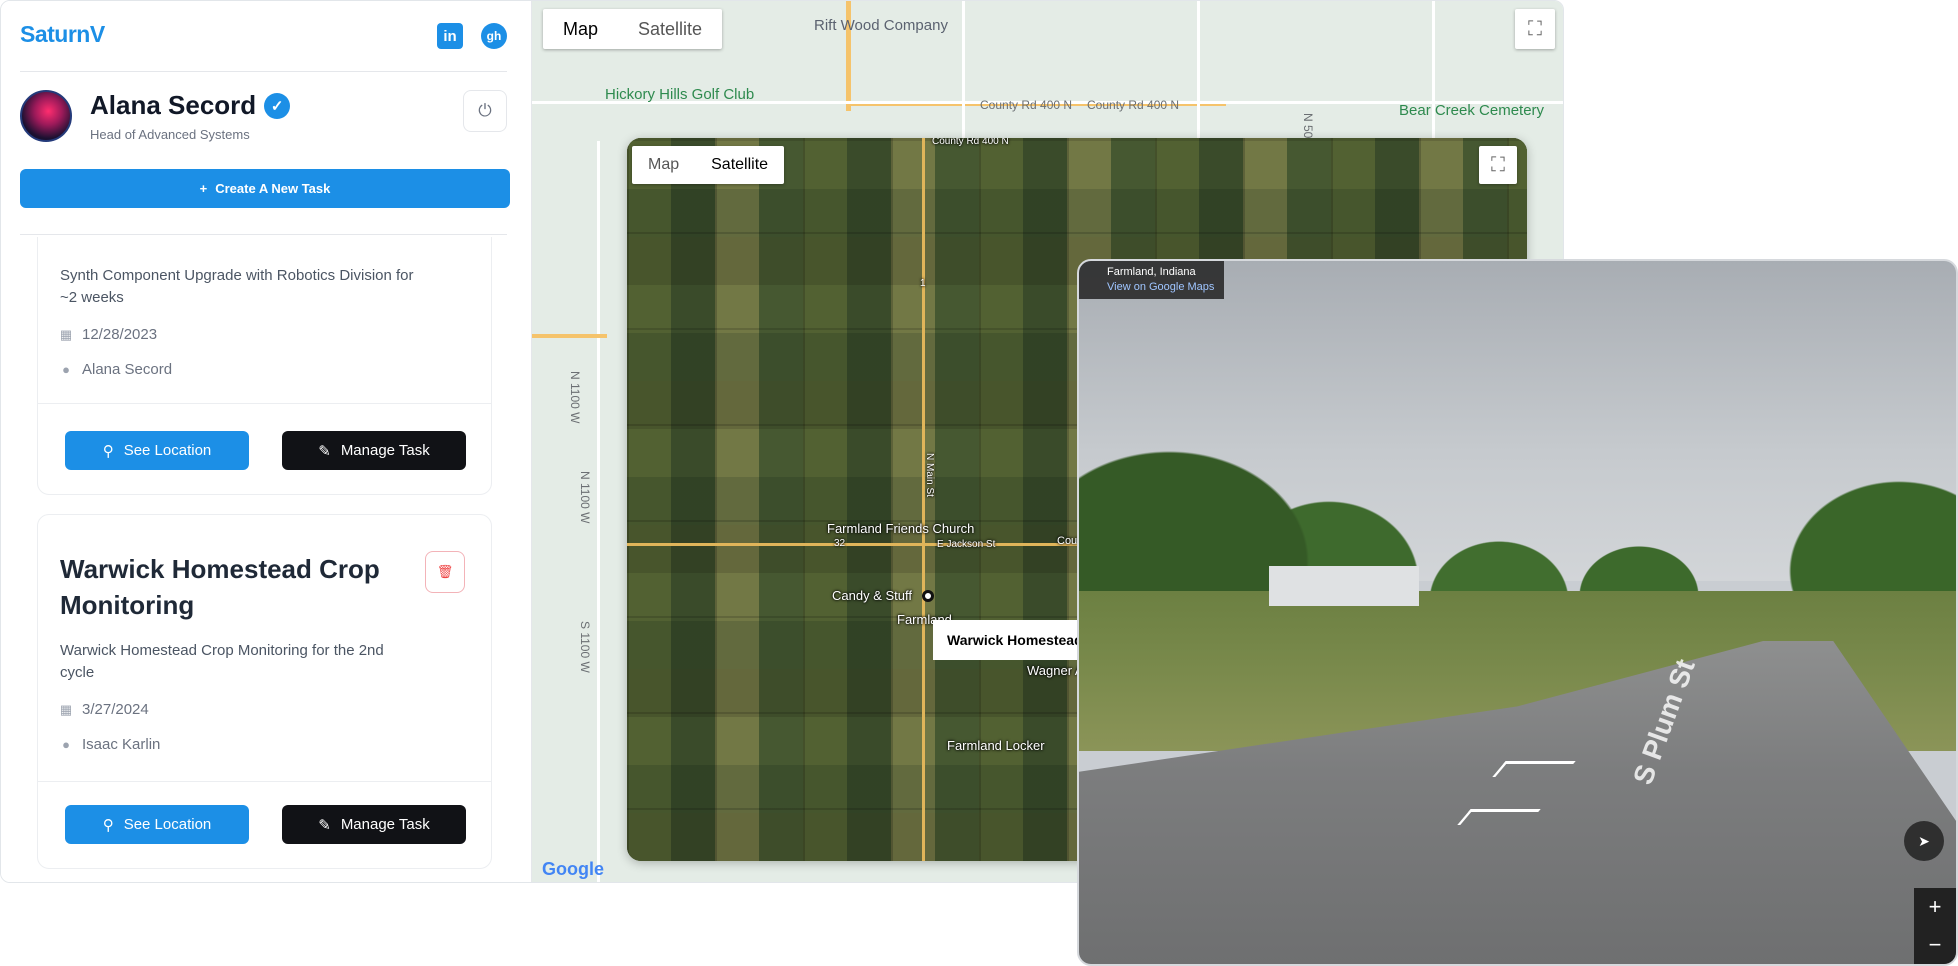  Describe the element at coordinates (450, 36) in the screenshot. I see `linkedin-icon: in` at that location.